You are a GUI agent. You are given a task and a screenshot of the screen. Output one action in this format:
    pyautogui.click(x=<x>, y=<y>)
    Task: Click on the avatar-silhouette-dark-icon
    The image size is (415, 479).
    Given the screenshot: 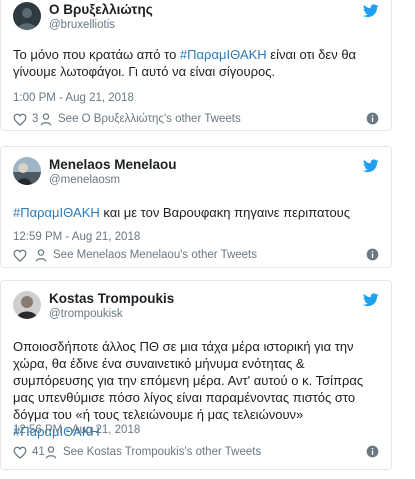 What is the action you would take?
    pyautogui.click(x=27, y=16)
    